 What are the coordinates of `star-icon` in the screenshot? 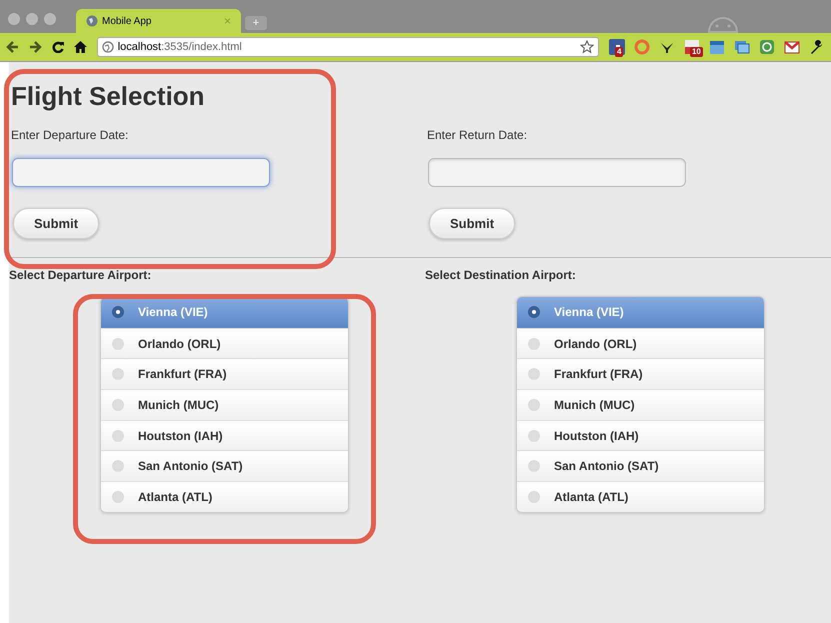 It's located at (587, 47).